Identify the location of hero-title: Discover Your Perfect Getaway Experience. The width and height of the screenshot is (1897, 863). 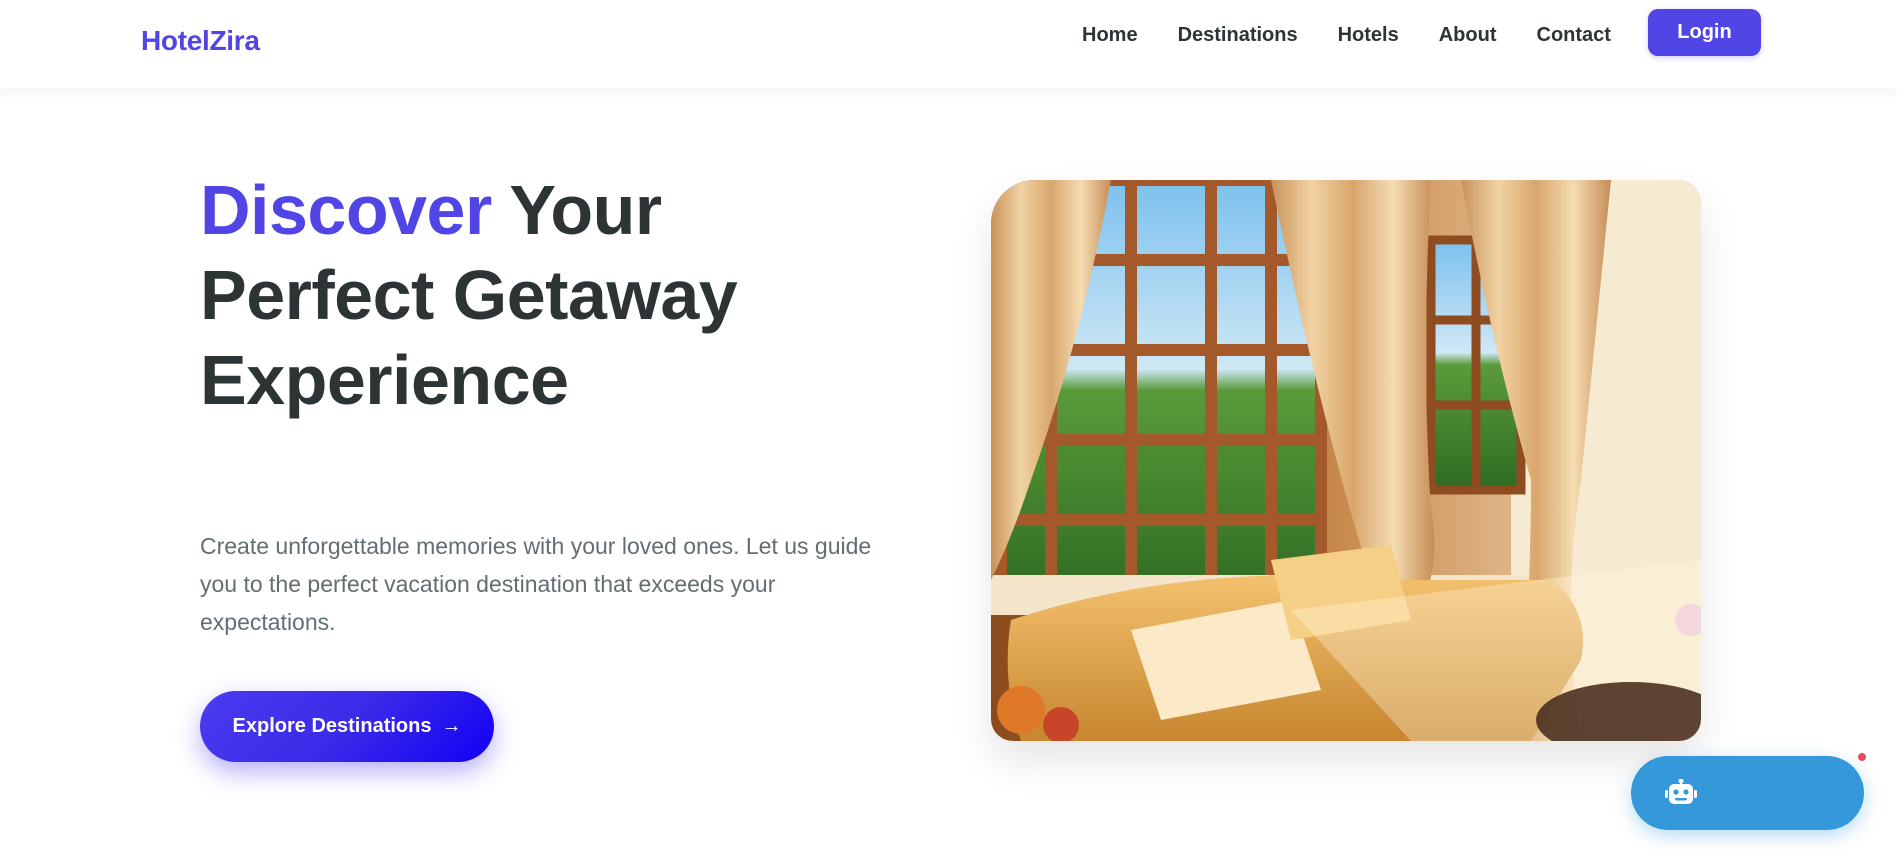
(500, 295).